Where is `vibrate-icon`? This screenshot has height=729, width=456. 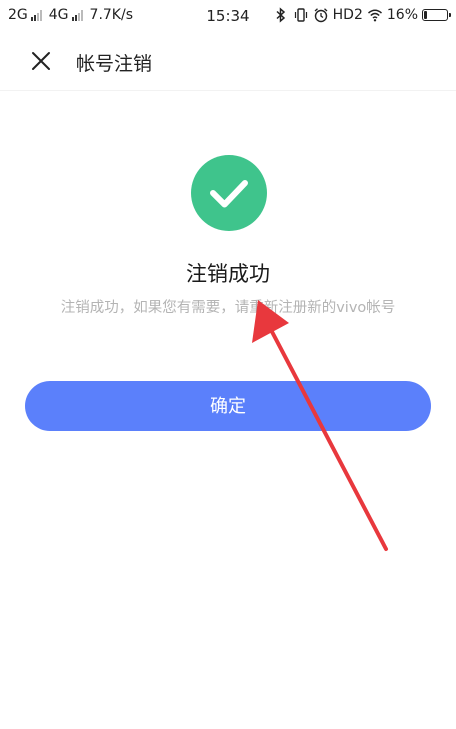 vibrate-icon is located at coordinates (300, 15).